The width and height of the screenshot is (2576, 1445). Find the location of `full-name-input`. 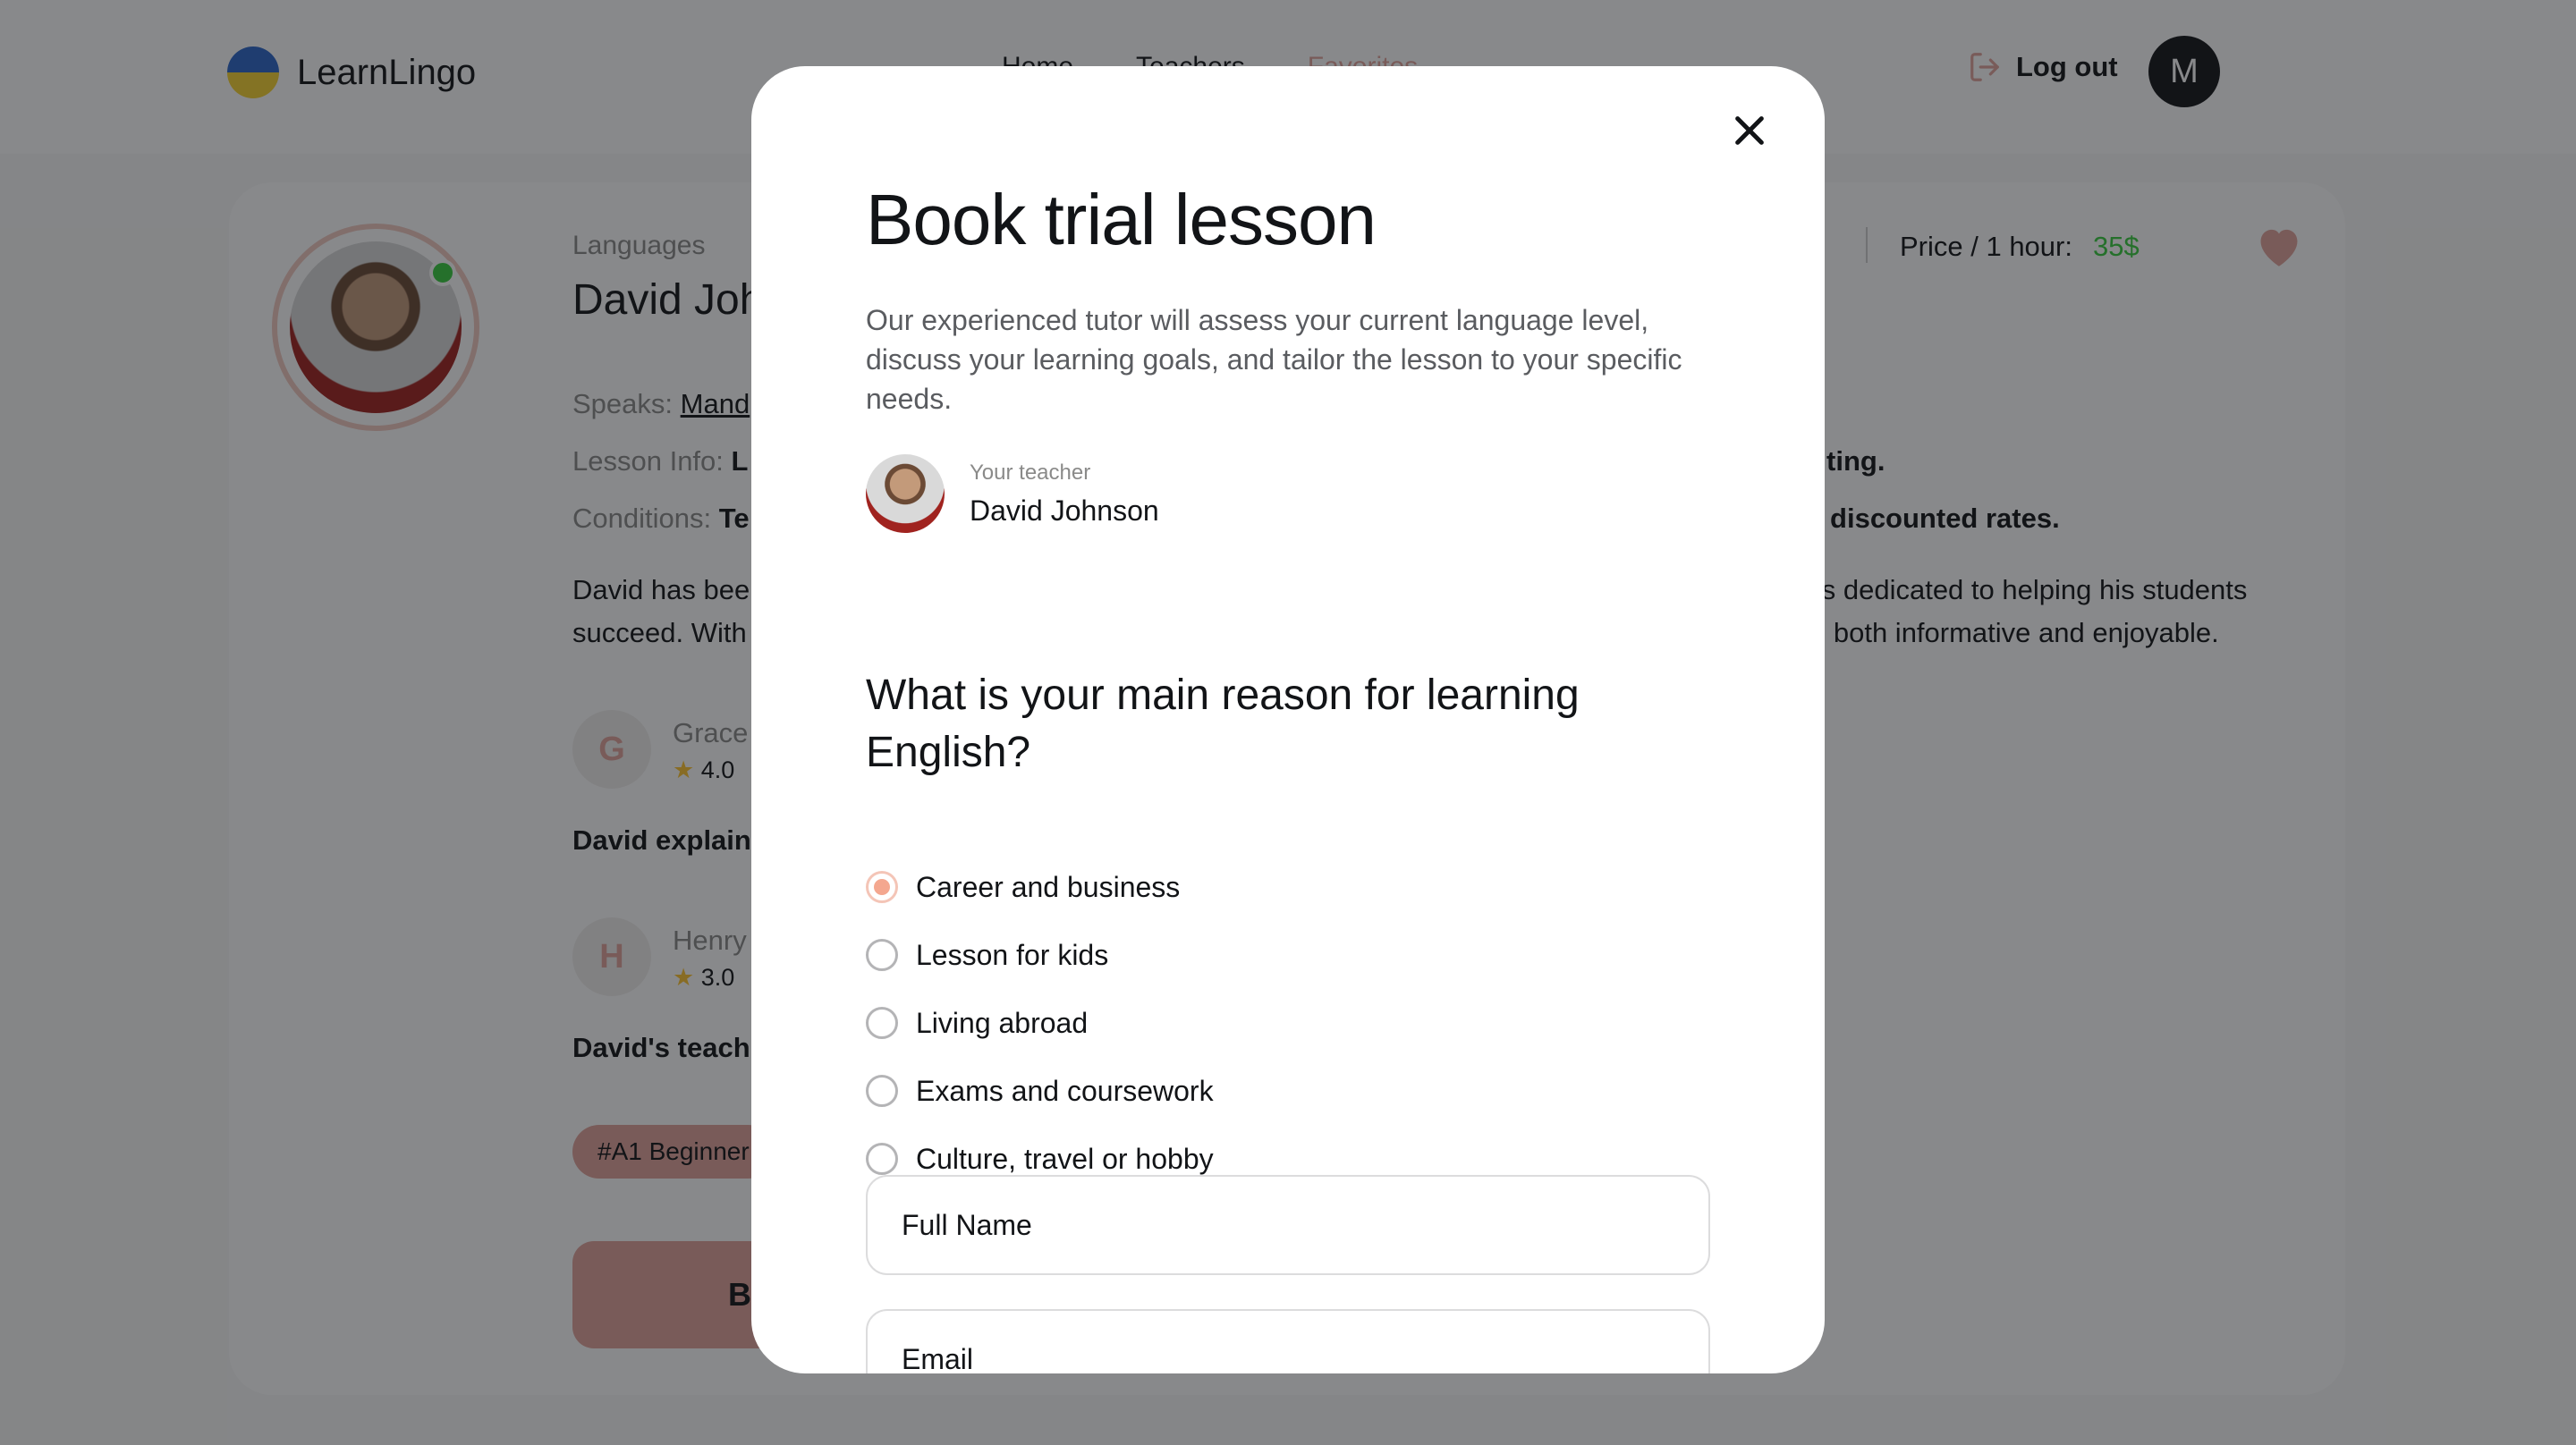

full-name-input is located at coordinates (1288, 1225).